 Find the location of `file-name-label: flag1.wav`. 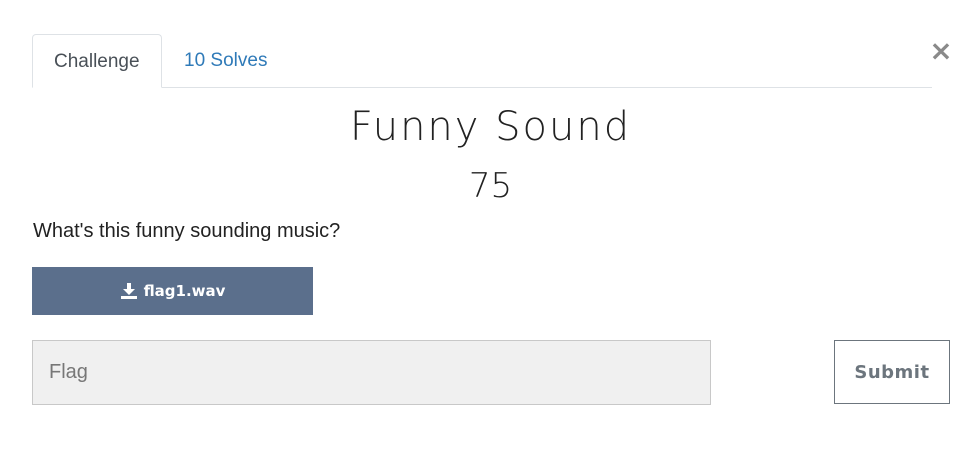

file-name-label: flag1.wav is located at coordinates (184, 291).